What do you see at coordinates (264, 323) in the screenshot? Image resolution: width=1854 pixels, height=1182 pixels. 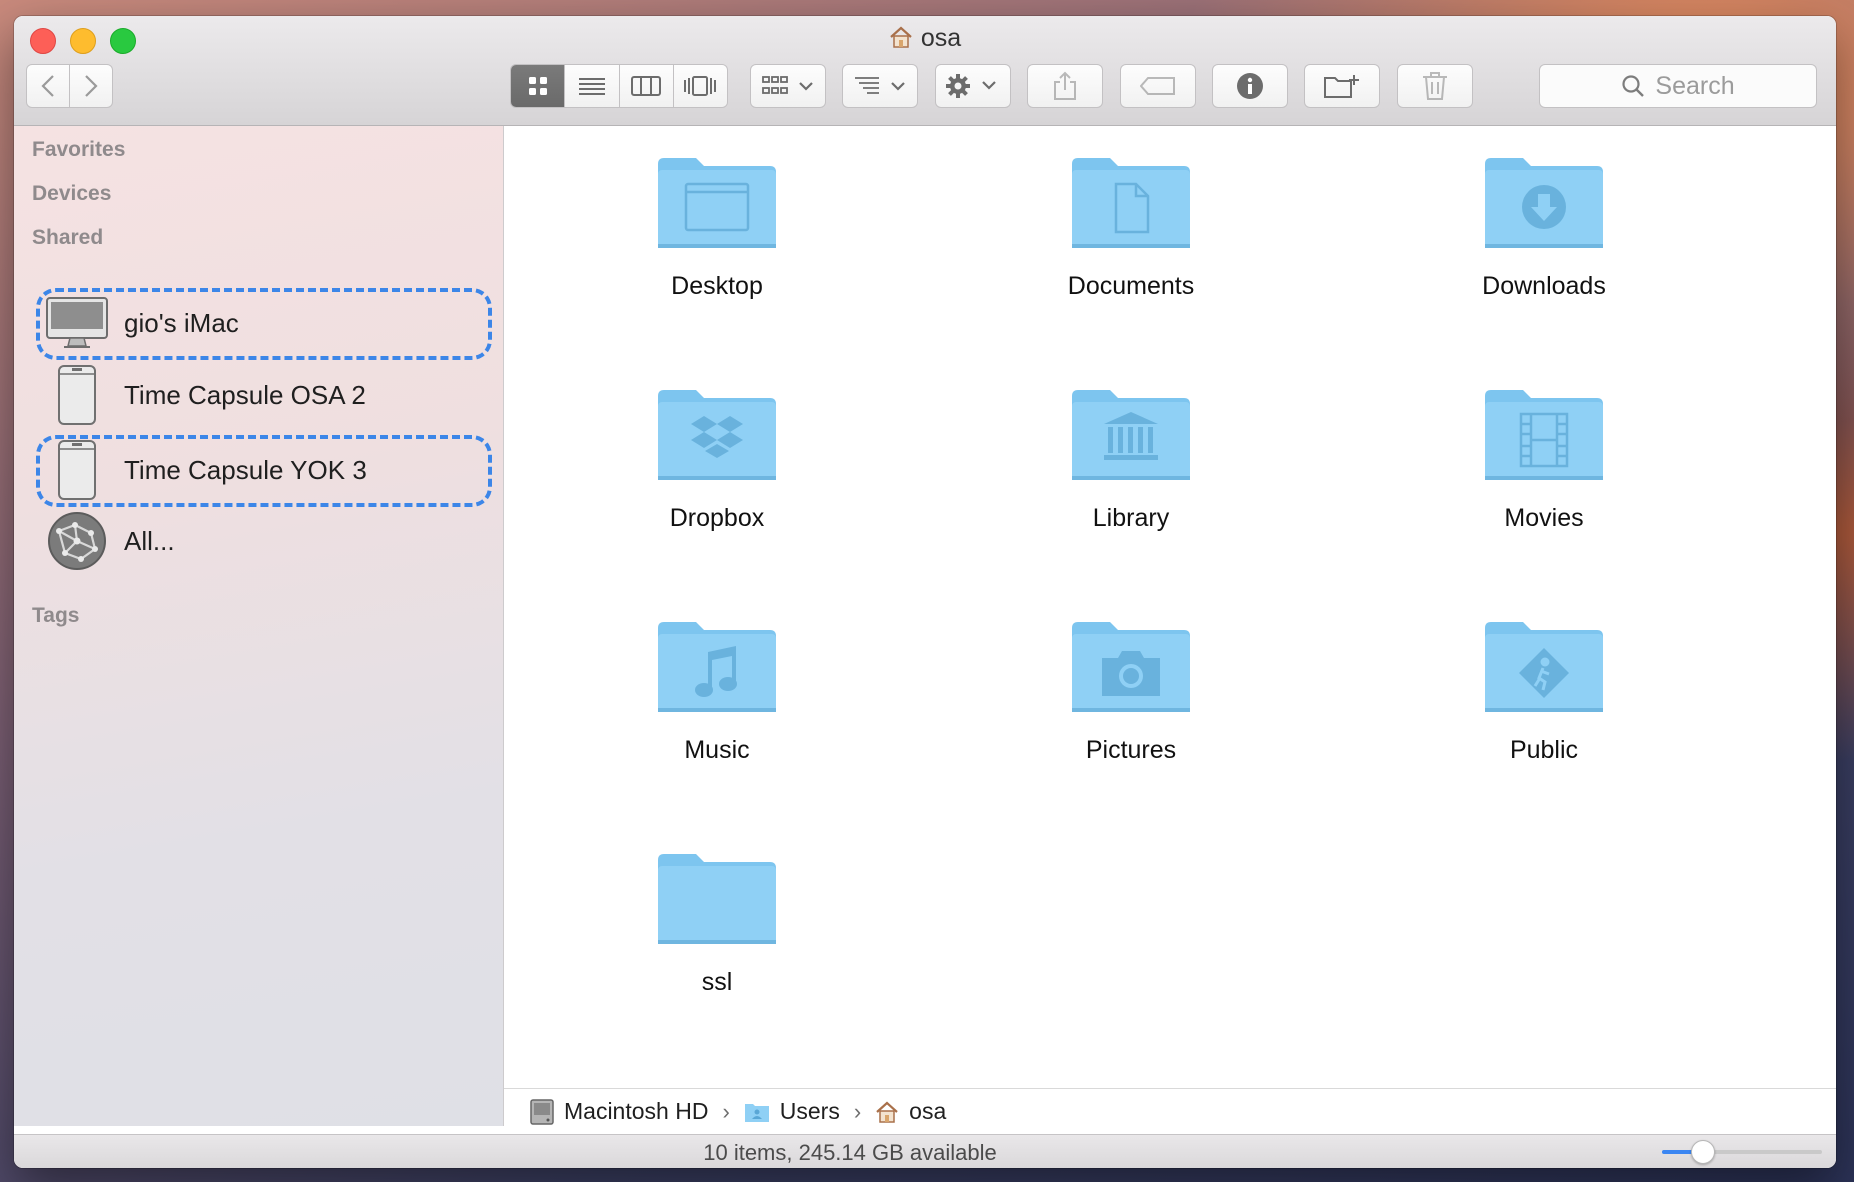 I see `sidebar-item-gios-imac: gio's iMac` at bounding box center [264, 323].